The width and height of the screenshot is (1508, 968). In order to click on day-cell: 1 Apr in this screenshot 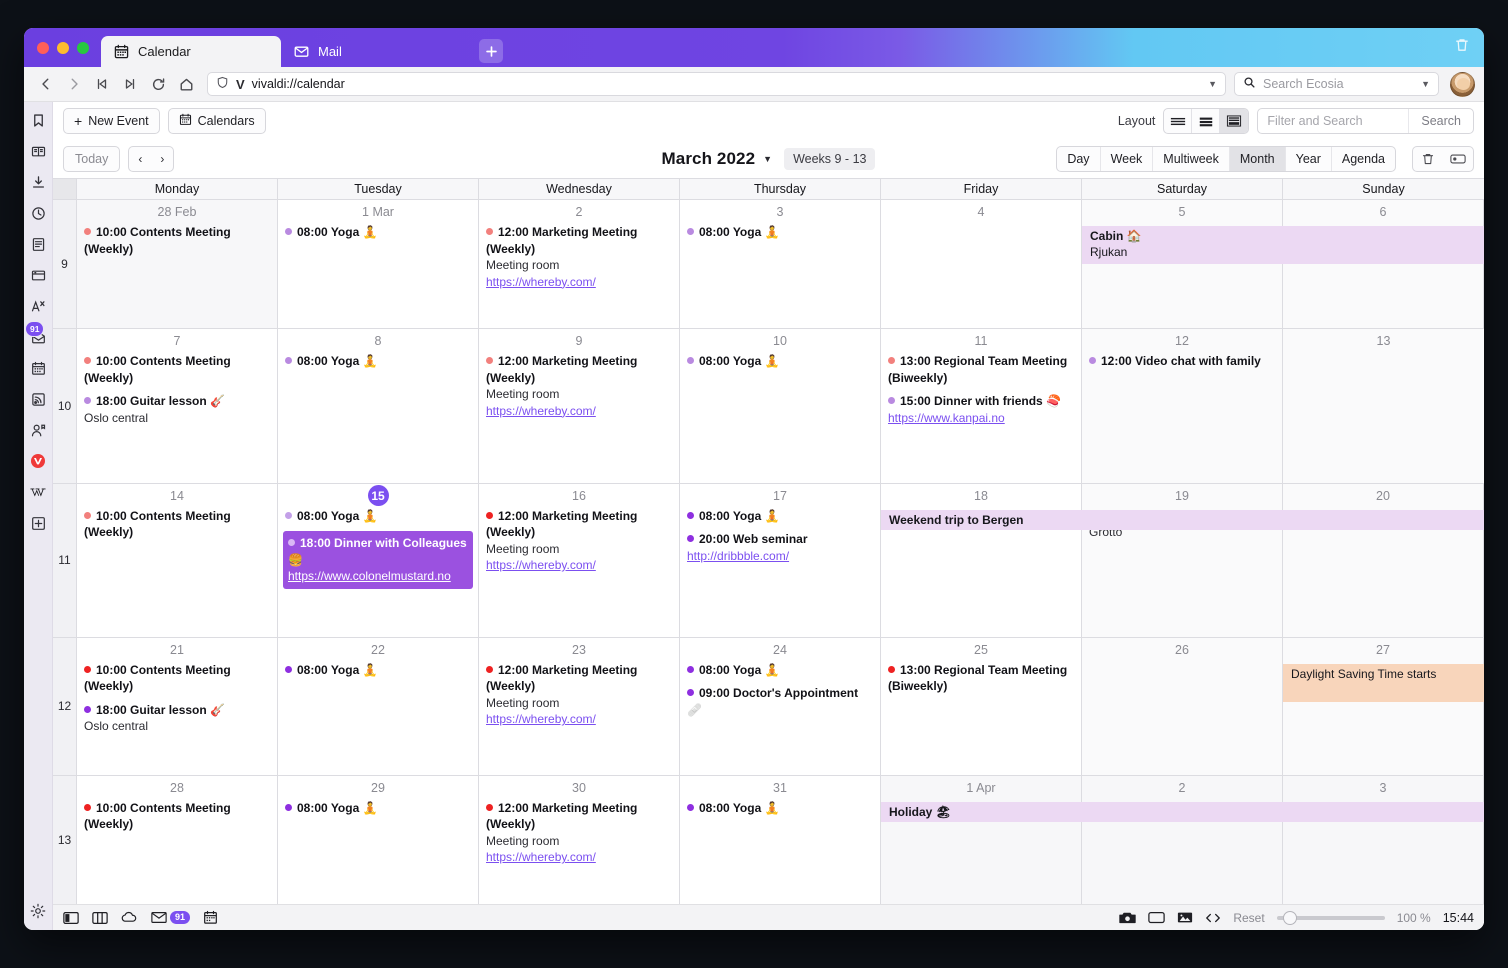, I will do `click(981, 840)`.